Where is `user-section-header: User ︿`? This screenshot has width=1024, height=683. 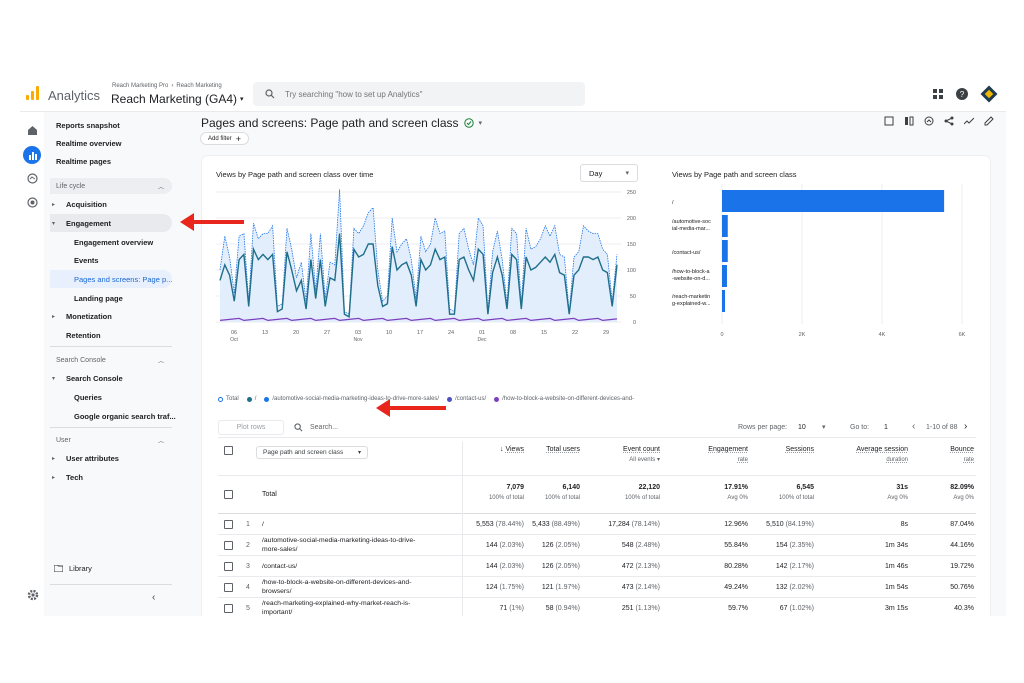 user-section-header: User ︿ is located at coordinates (111, 440).